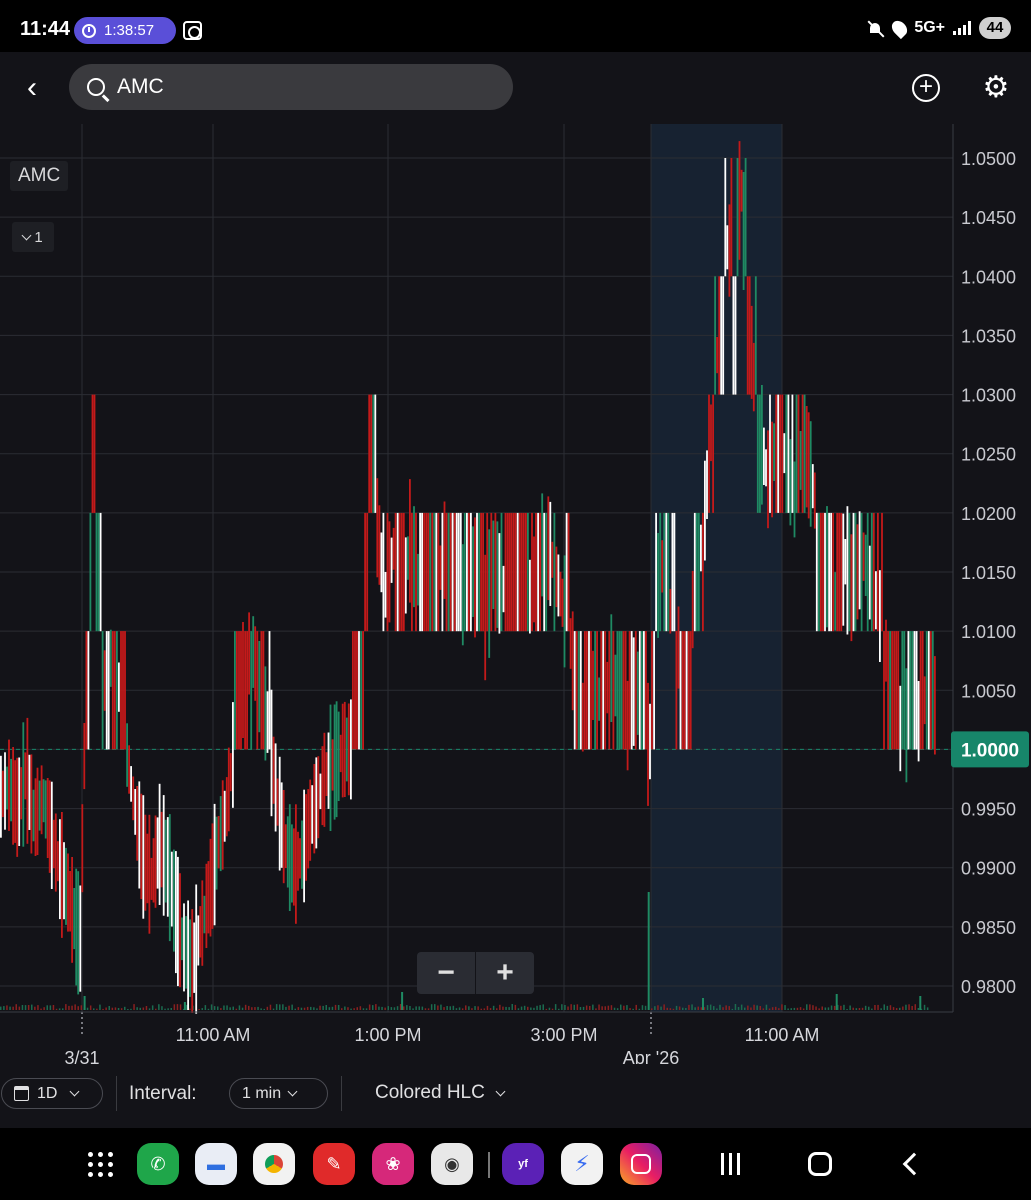 This screenshot has width=1031, height=1200. I want to click on studies-toggle: 1, so click(33, 237).